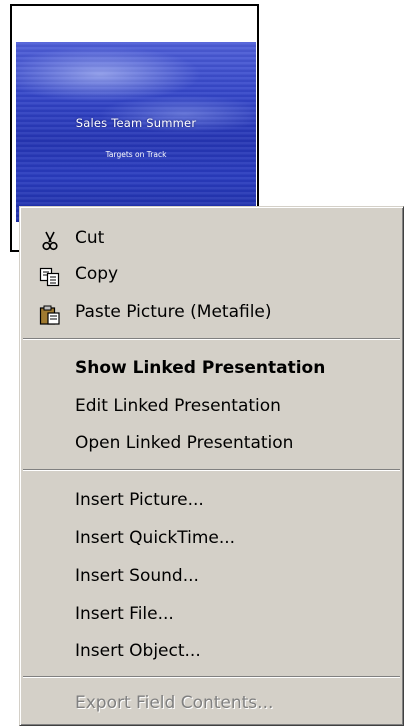 The width and height of the screenshot is (405, 728). Describe the element at coordinates (200, 368) in the screenshot. I see `menu-item-label: Show Linked Presentation` at that location.